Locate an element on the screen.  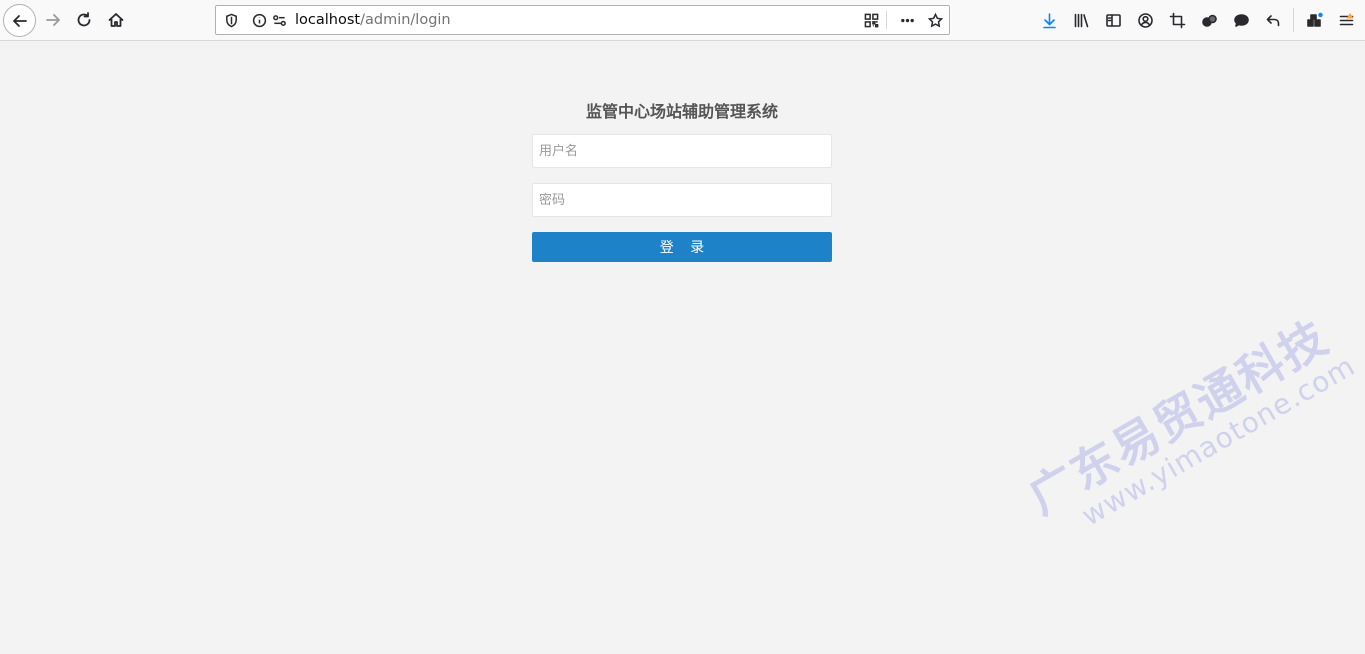
username-input is located at coordinates (682, 151).